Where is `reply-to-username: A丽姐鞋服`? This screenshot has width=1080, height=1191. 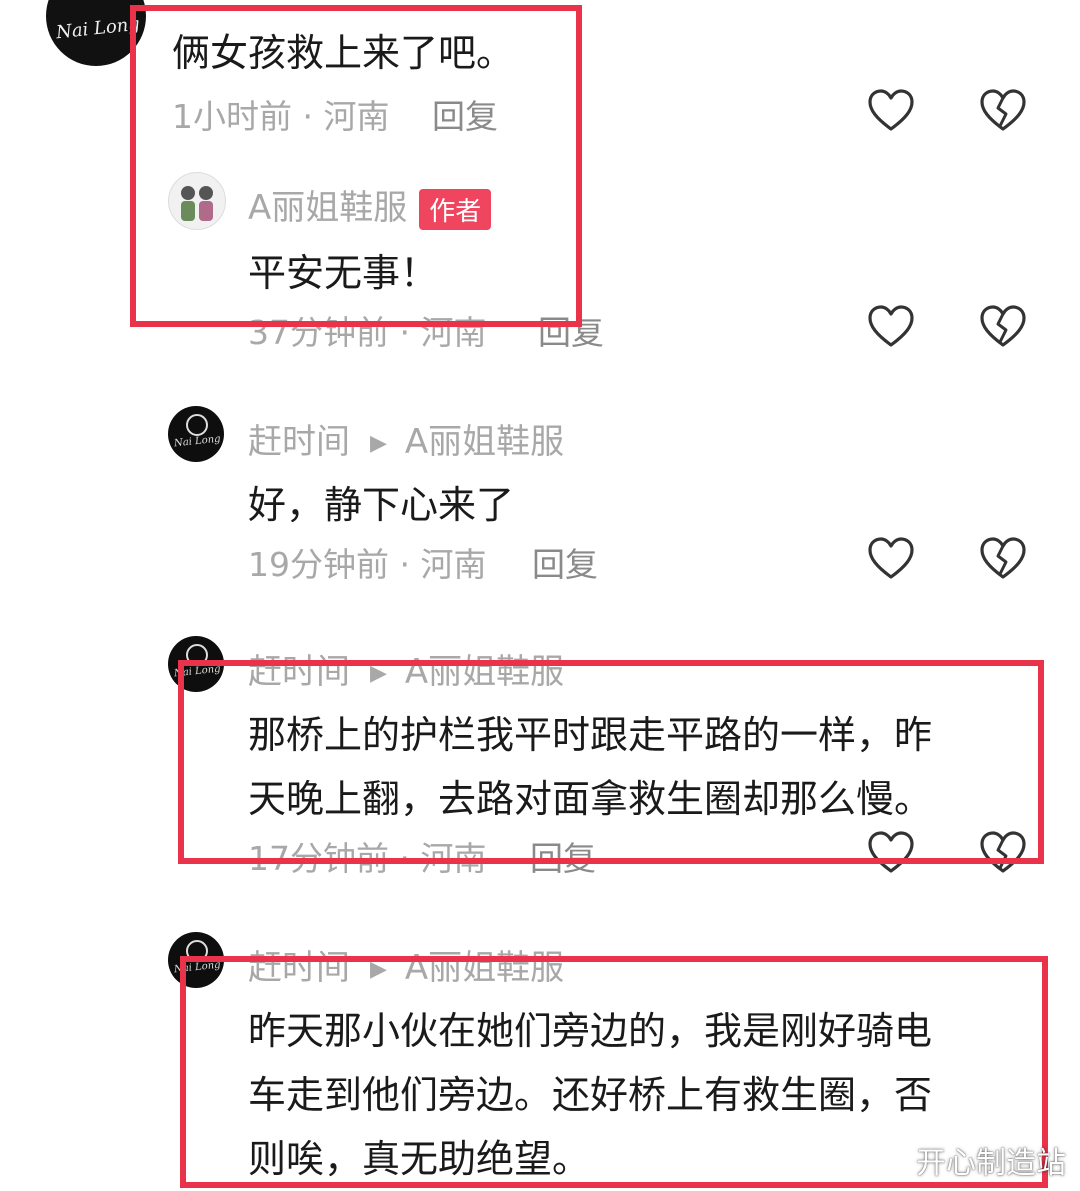 reply-to-username: A丽姐鞋服 is located at coordinates (484, 442).